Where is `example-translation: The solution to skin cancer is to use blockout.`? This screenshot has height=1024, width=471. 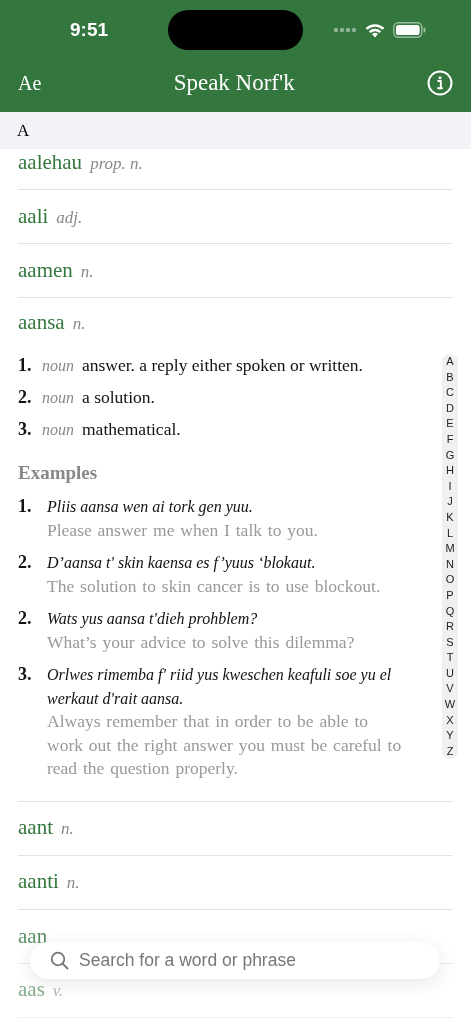
example-translation: The solution to skin cancer is to use blockout. is located at coordinates (214, 586).